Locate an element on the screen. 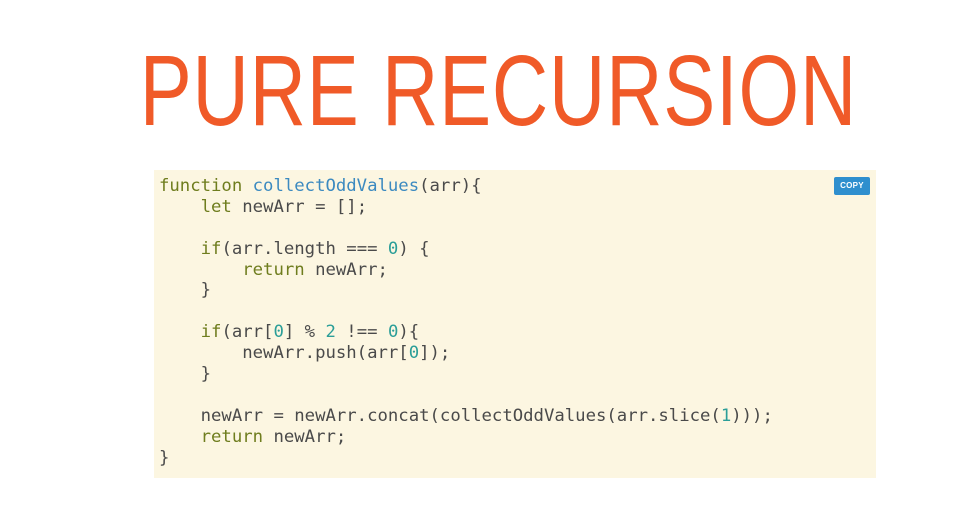 Image resolution: width=979 pixels, height=532 pixels. code-token-plain: newArr = []; is located at coordinates (299, 206).